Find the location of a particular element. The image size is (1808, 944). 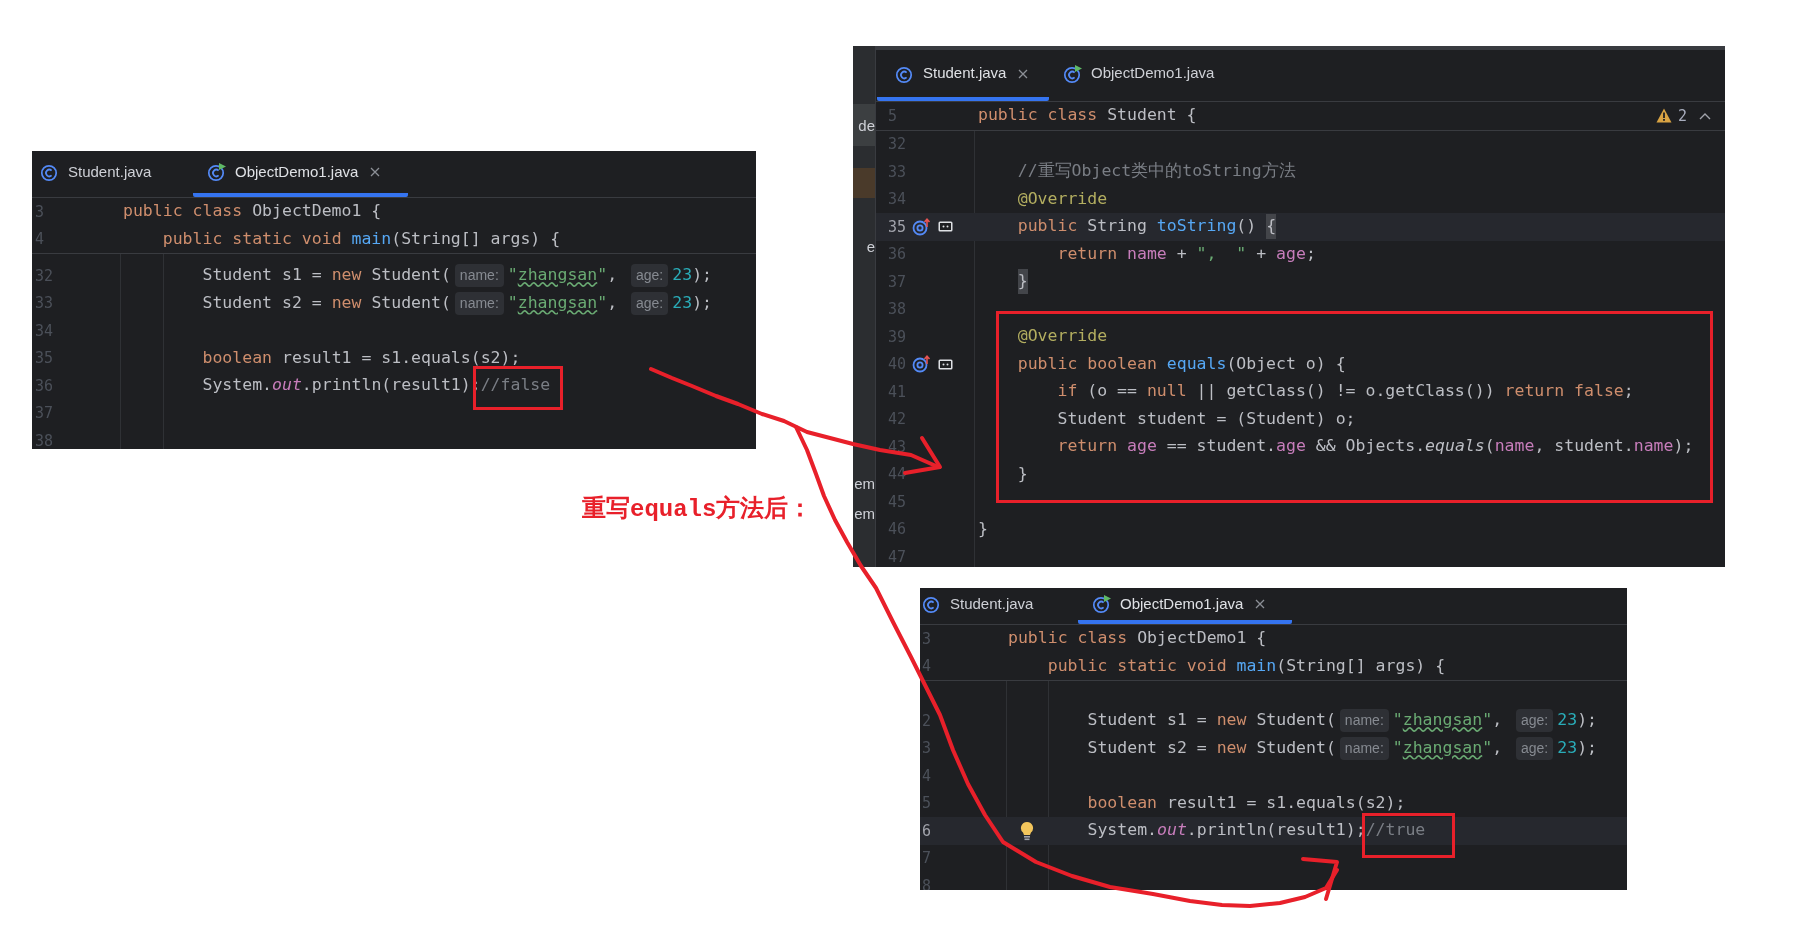

line-number: 35 is located at coordinates (897, 227).